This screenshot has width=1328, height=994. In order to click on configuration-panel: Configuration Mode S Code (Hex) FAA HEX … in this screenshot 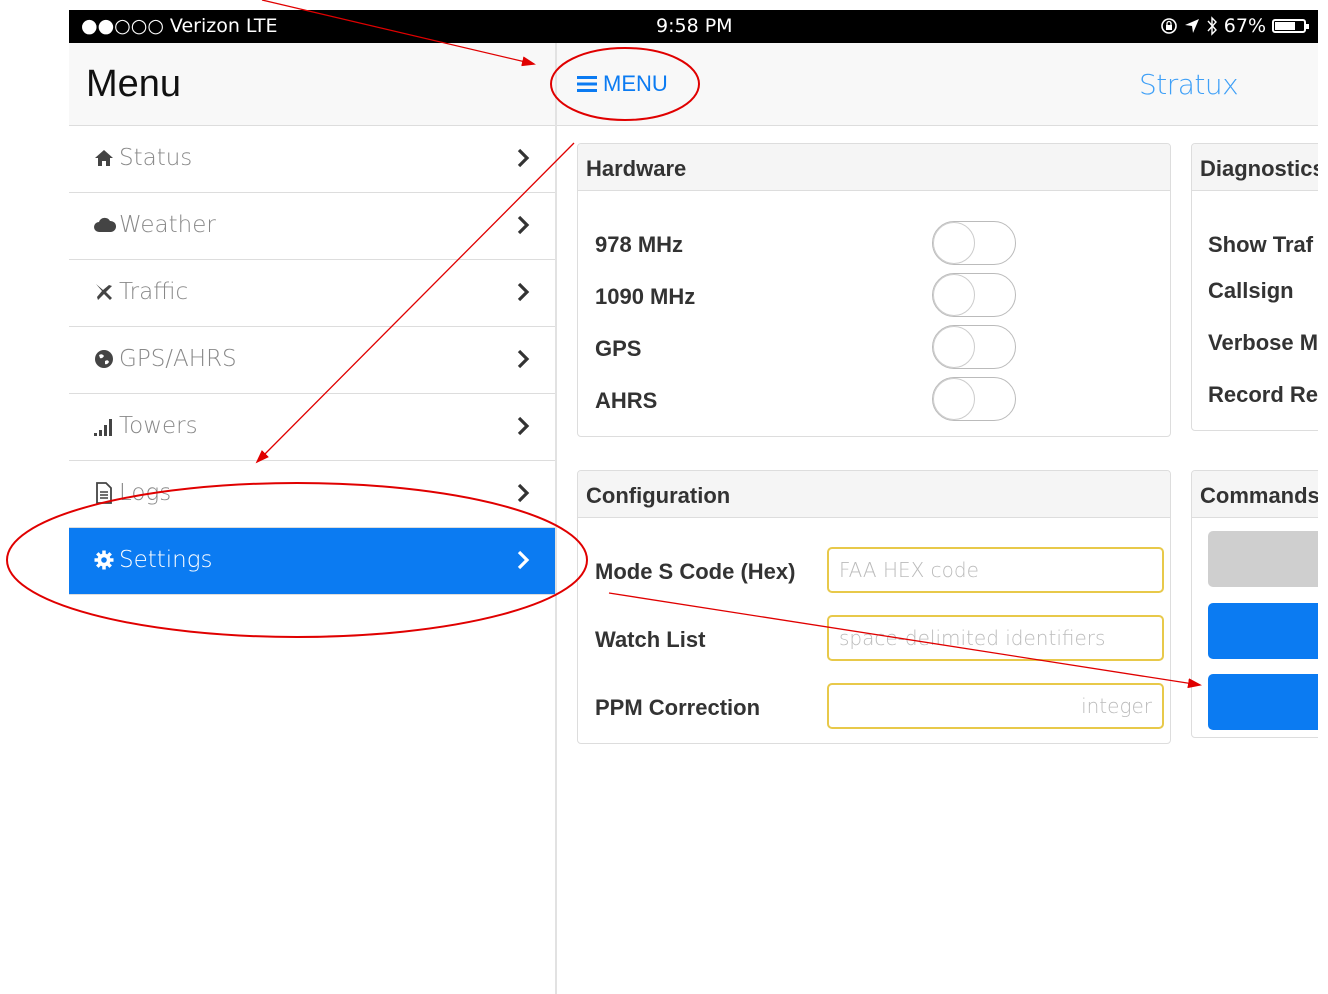, I will do `click(874, 607)`.